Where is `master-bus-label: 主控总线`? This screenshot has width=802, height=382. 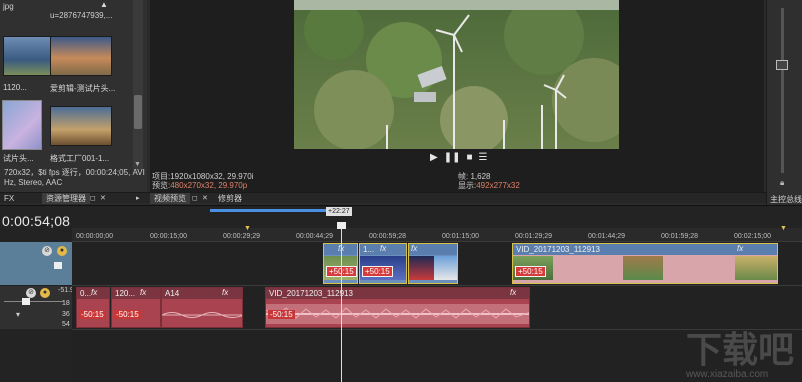
master-bus-label: 主控总线 is located at coordinates (786, 199).